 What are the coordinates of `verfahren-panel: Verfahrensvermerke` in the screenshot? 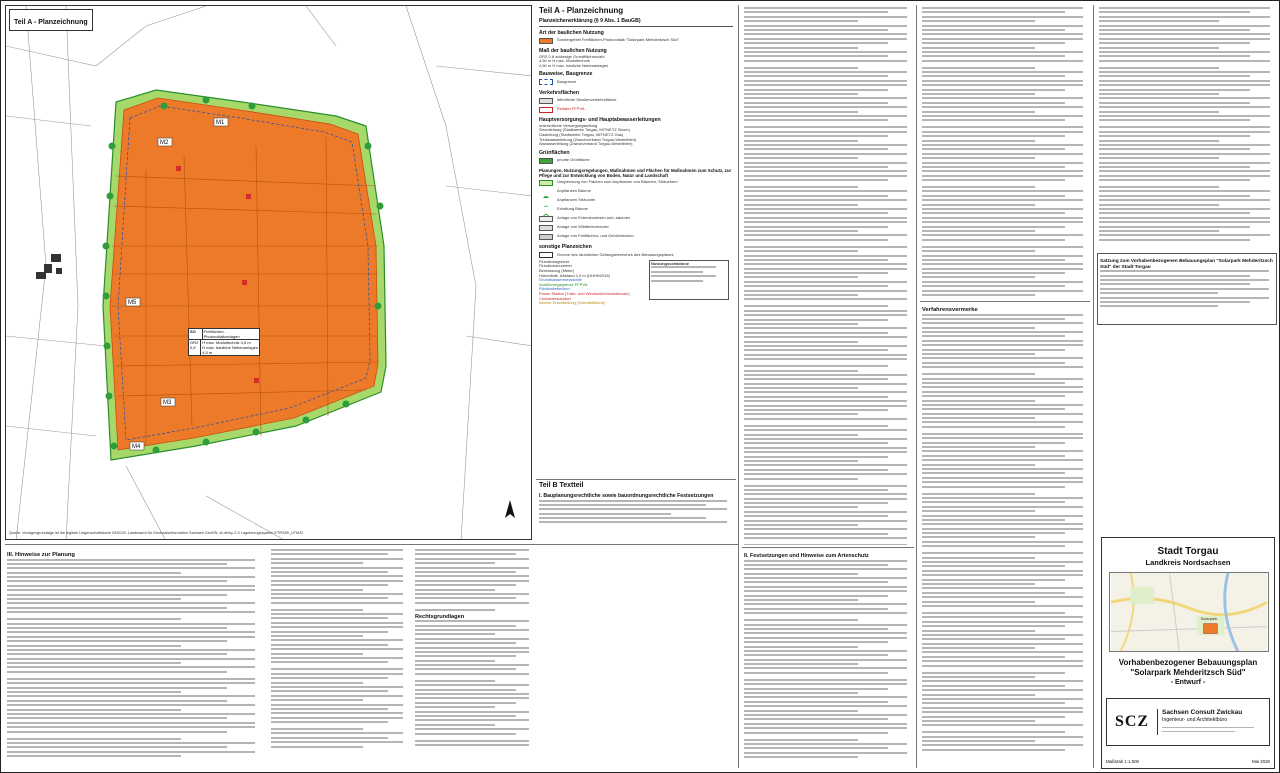 It's located at (1005, 531).